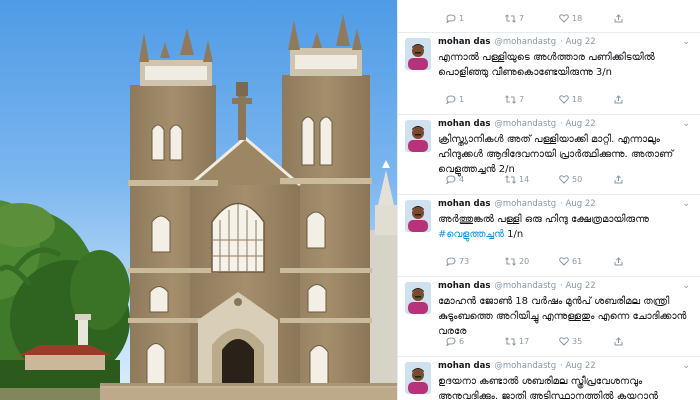 Image resolution: width=700 pixels, height=400 pixels. I want to click on reply-button: 73, so click(457, 262).